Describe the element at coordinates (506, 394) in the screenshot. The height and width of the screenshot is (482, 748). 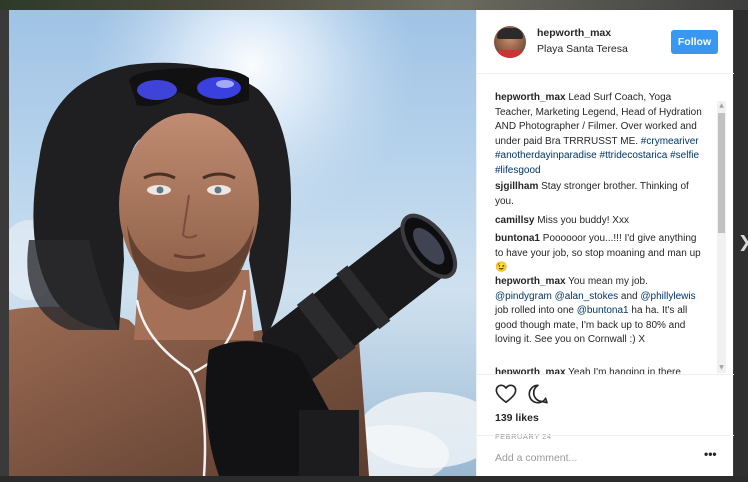
I see `heart-icon` at that location.